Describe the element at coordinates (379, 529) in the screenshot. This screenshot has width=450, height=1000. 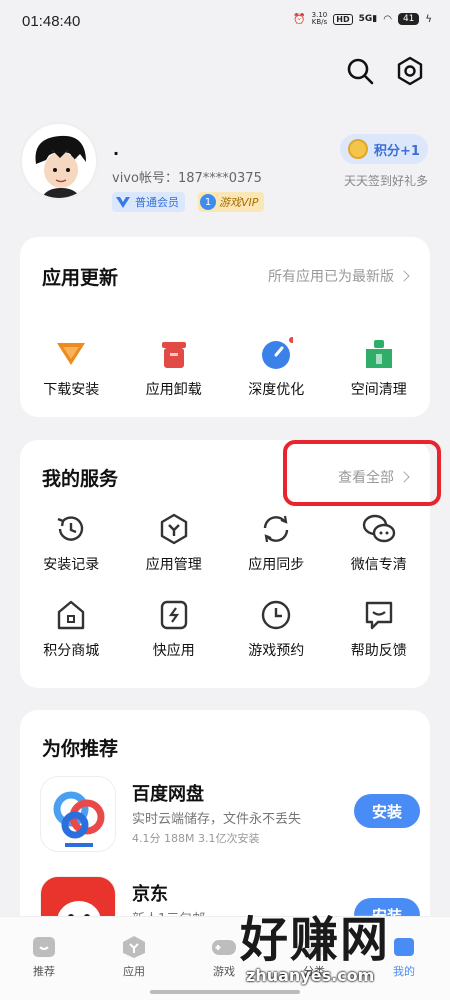
I see `wechat-icon` at that location.